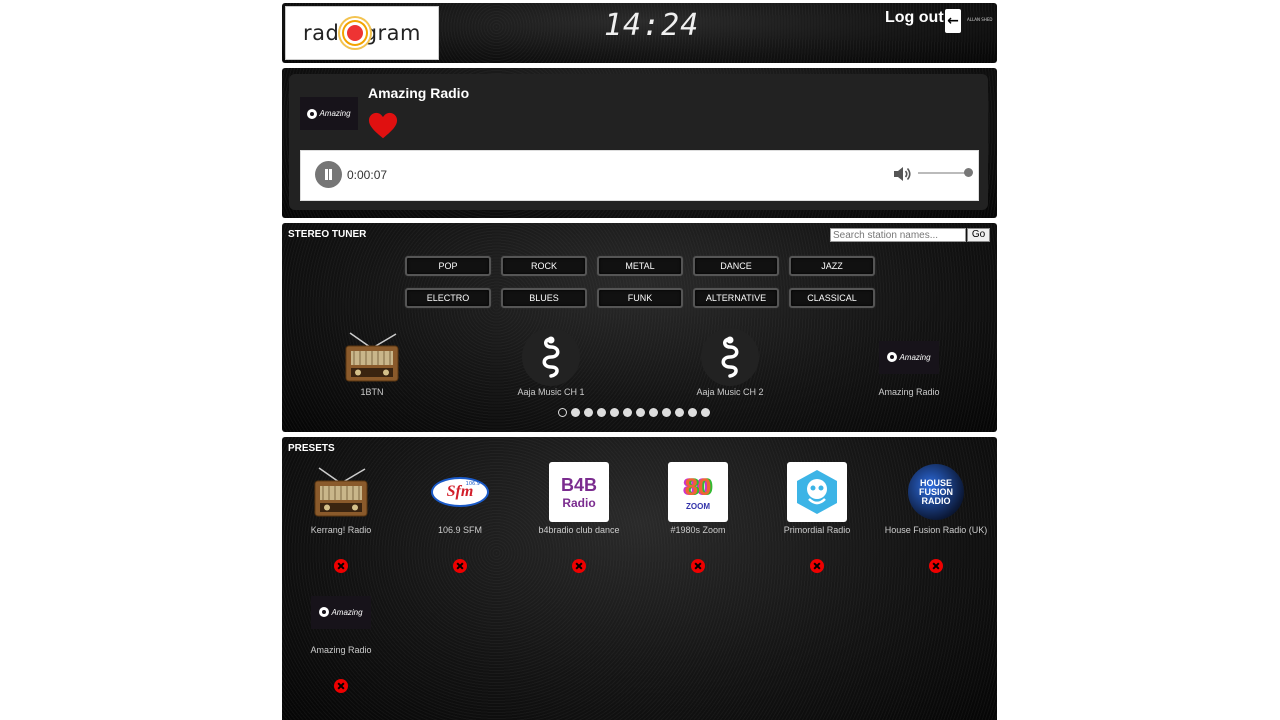 This screenshot has width=1280, height=720. What do you see at coordinates (448, 266) in the screenshot?
I see `genre-button-pop: POP` at bounding box center [448, 266].